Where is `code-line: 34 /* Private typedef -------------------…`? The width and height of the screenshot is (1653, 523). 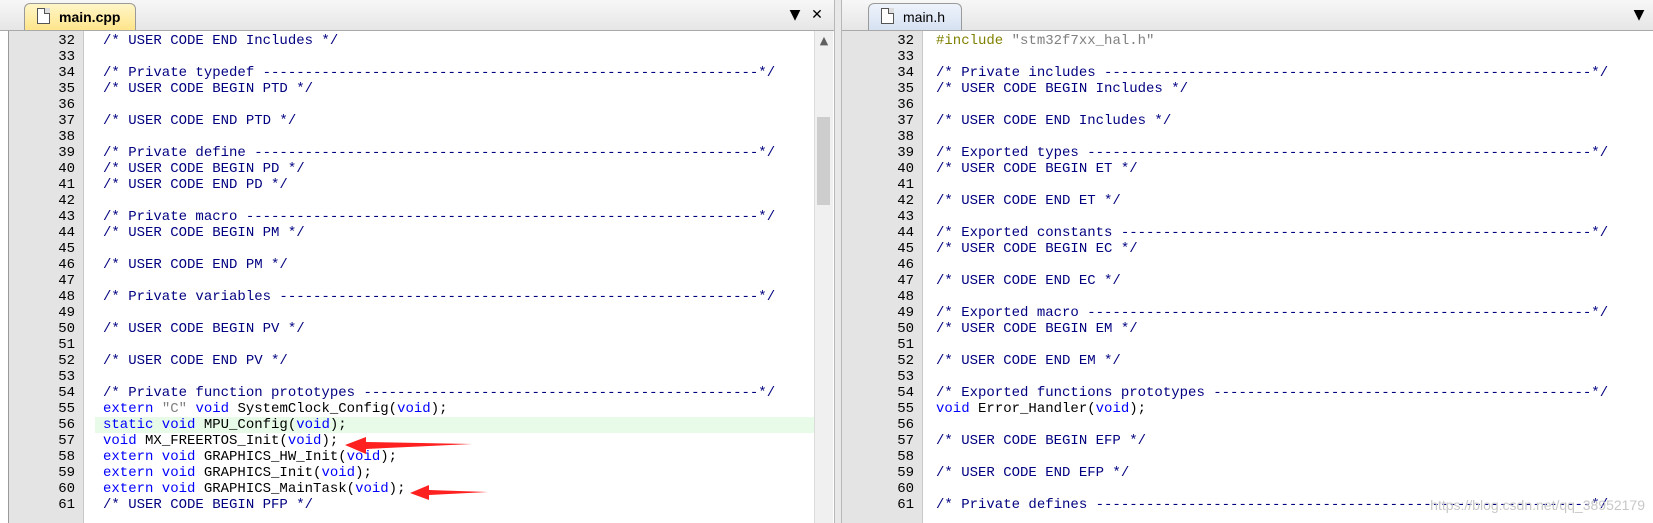 code-line: 34 /* Private typedef -------------------… is located at coordinates (436, 73).